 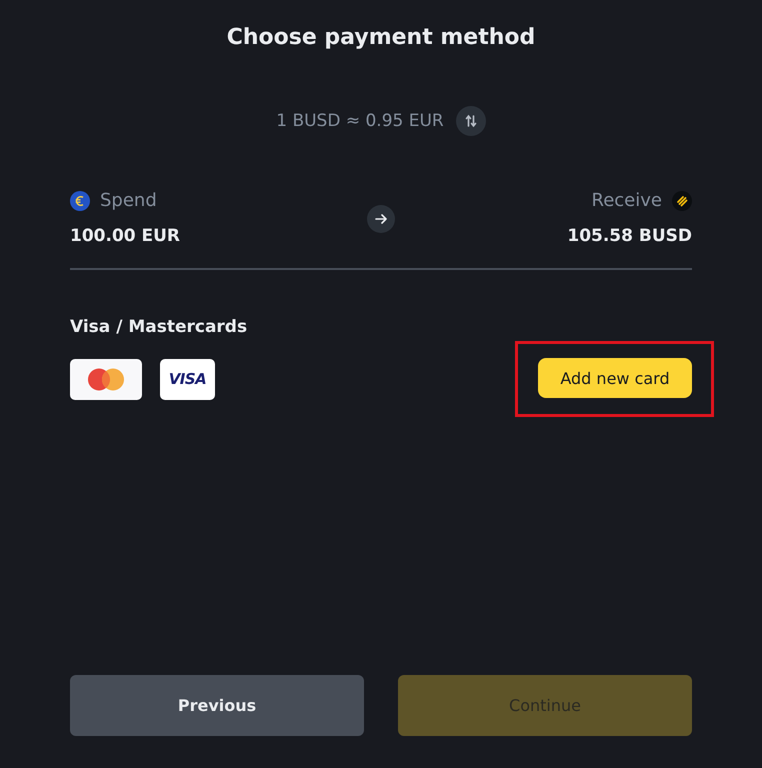 I want to click on swap-icon, so click(x=471, y=121).